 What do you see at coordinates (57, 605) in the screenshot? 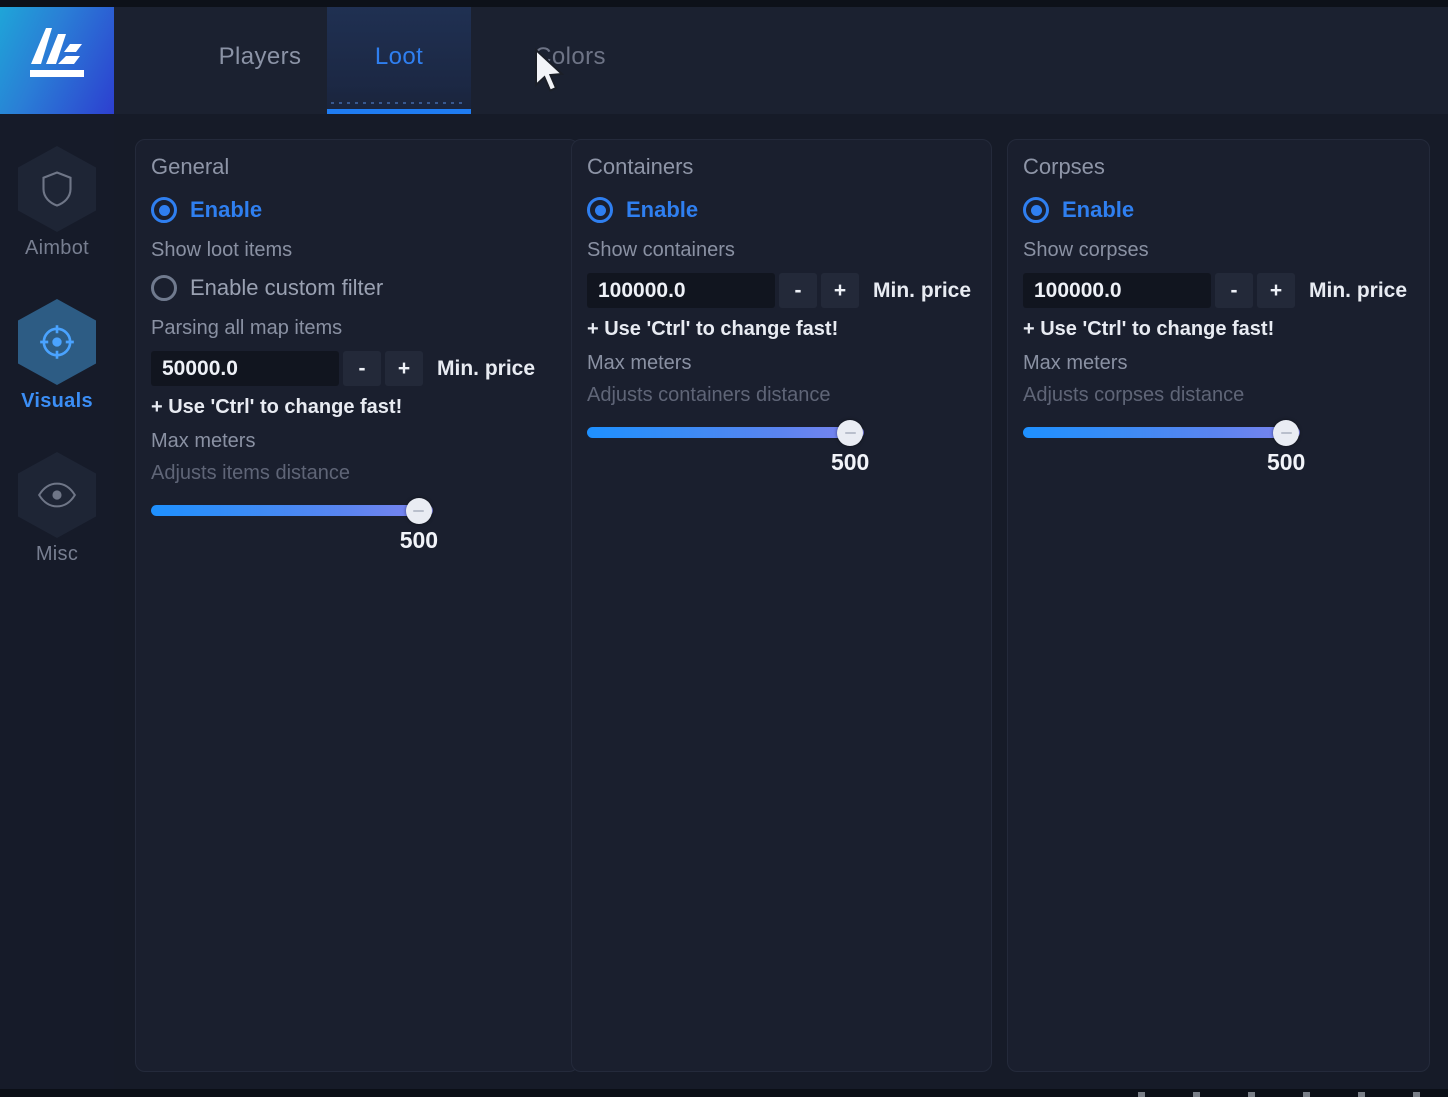
I see `left-sidebar: Aimbot Visuals Misc` at bounding box center [57, 605].